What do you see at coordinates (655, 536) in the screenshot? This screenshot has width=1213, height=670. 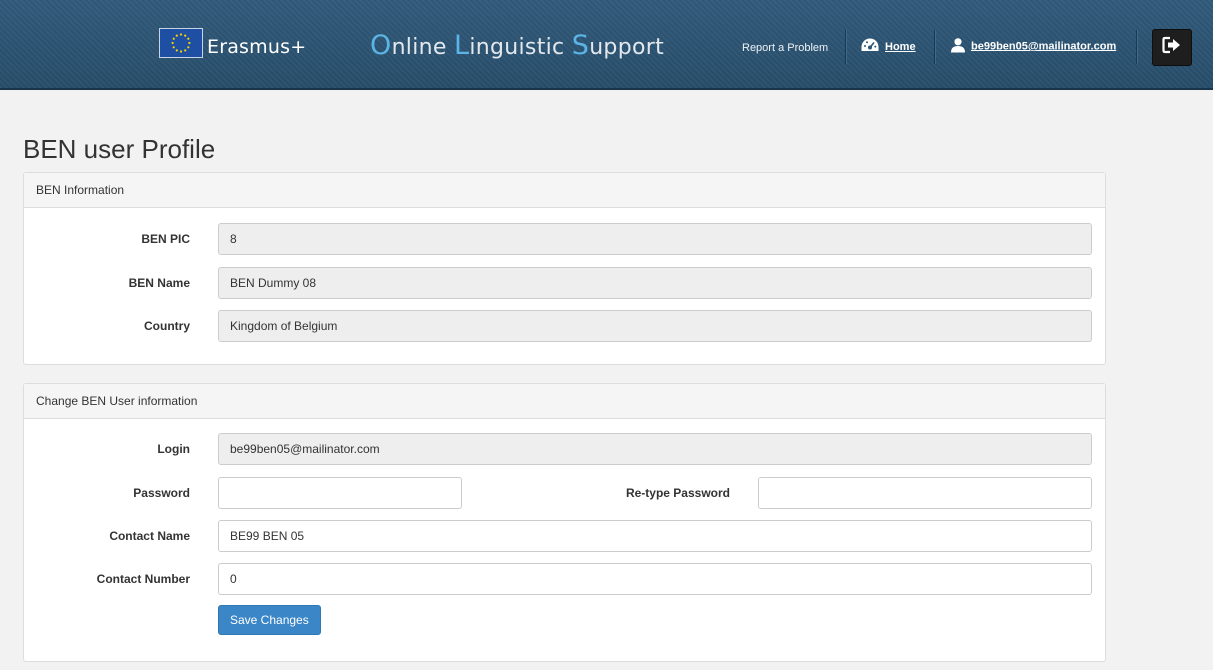 I see `contact-name-field` at bounding box center [655, 536].